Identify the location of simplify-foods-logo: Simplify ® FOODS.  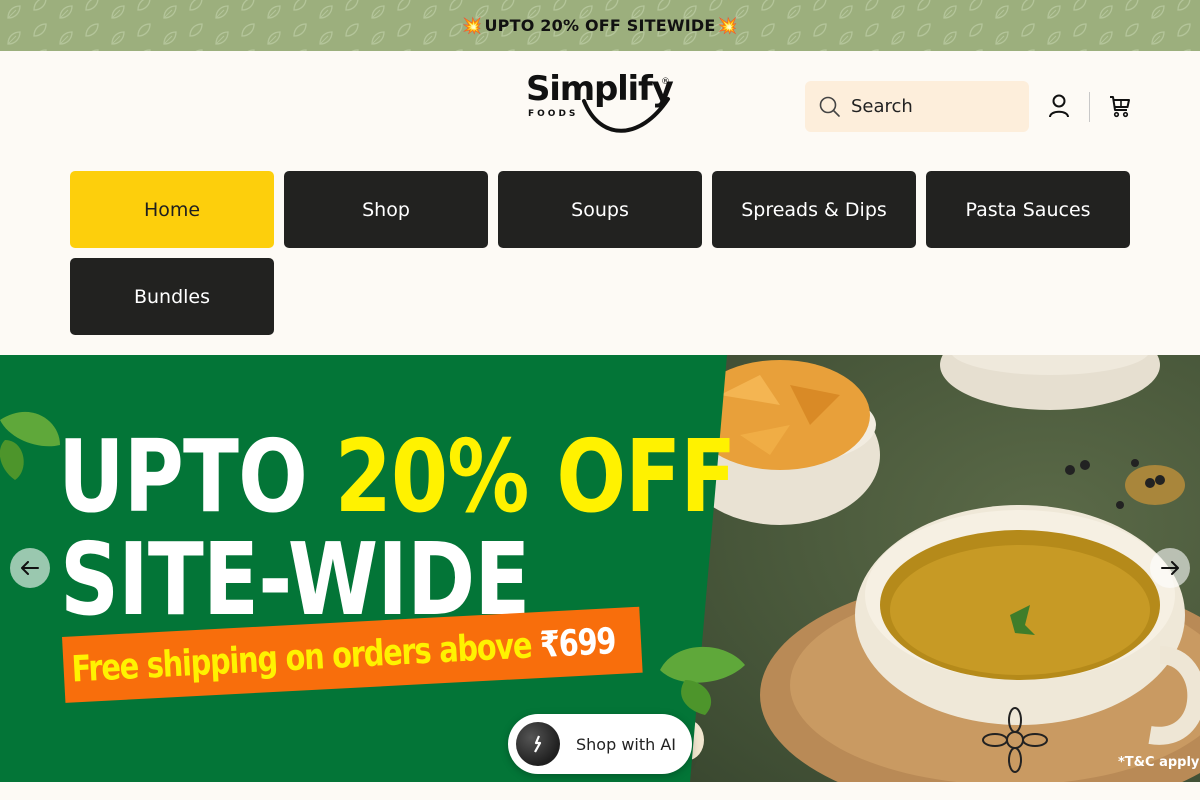
(602, 107).